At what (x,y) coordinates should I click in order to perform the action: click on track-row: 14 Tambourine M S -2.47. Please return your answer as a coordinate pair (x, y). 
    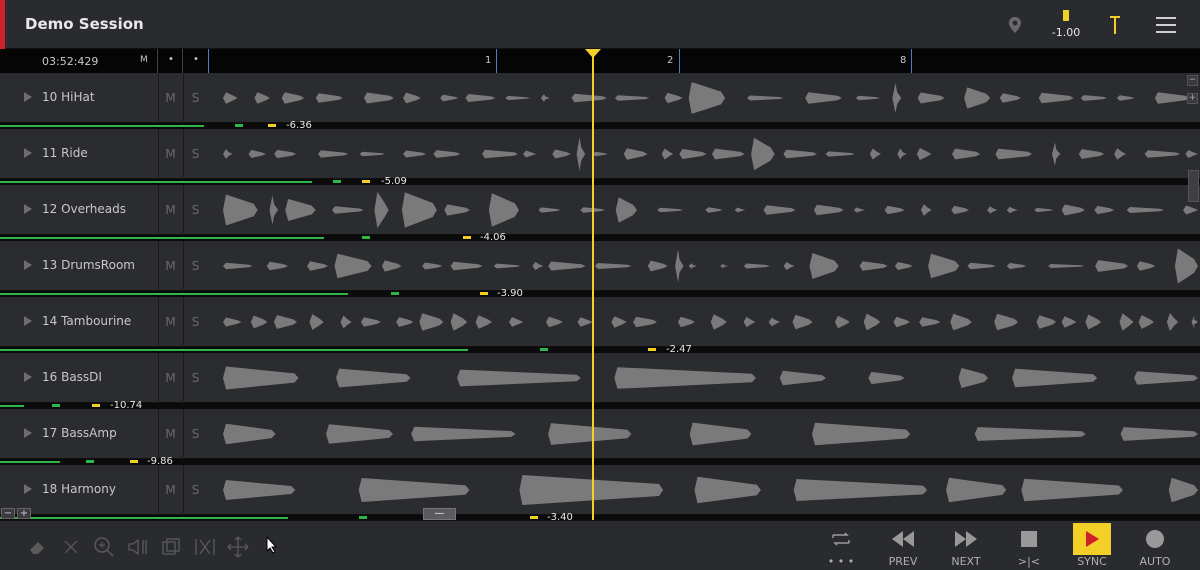
    Looking at the image, I should click on (600, 326).